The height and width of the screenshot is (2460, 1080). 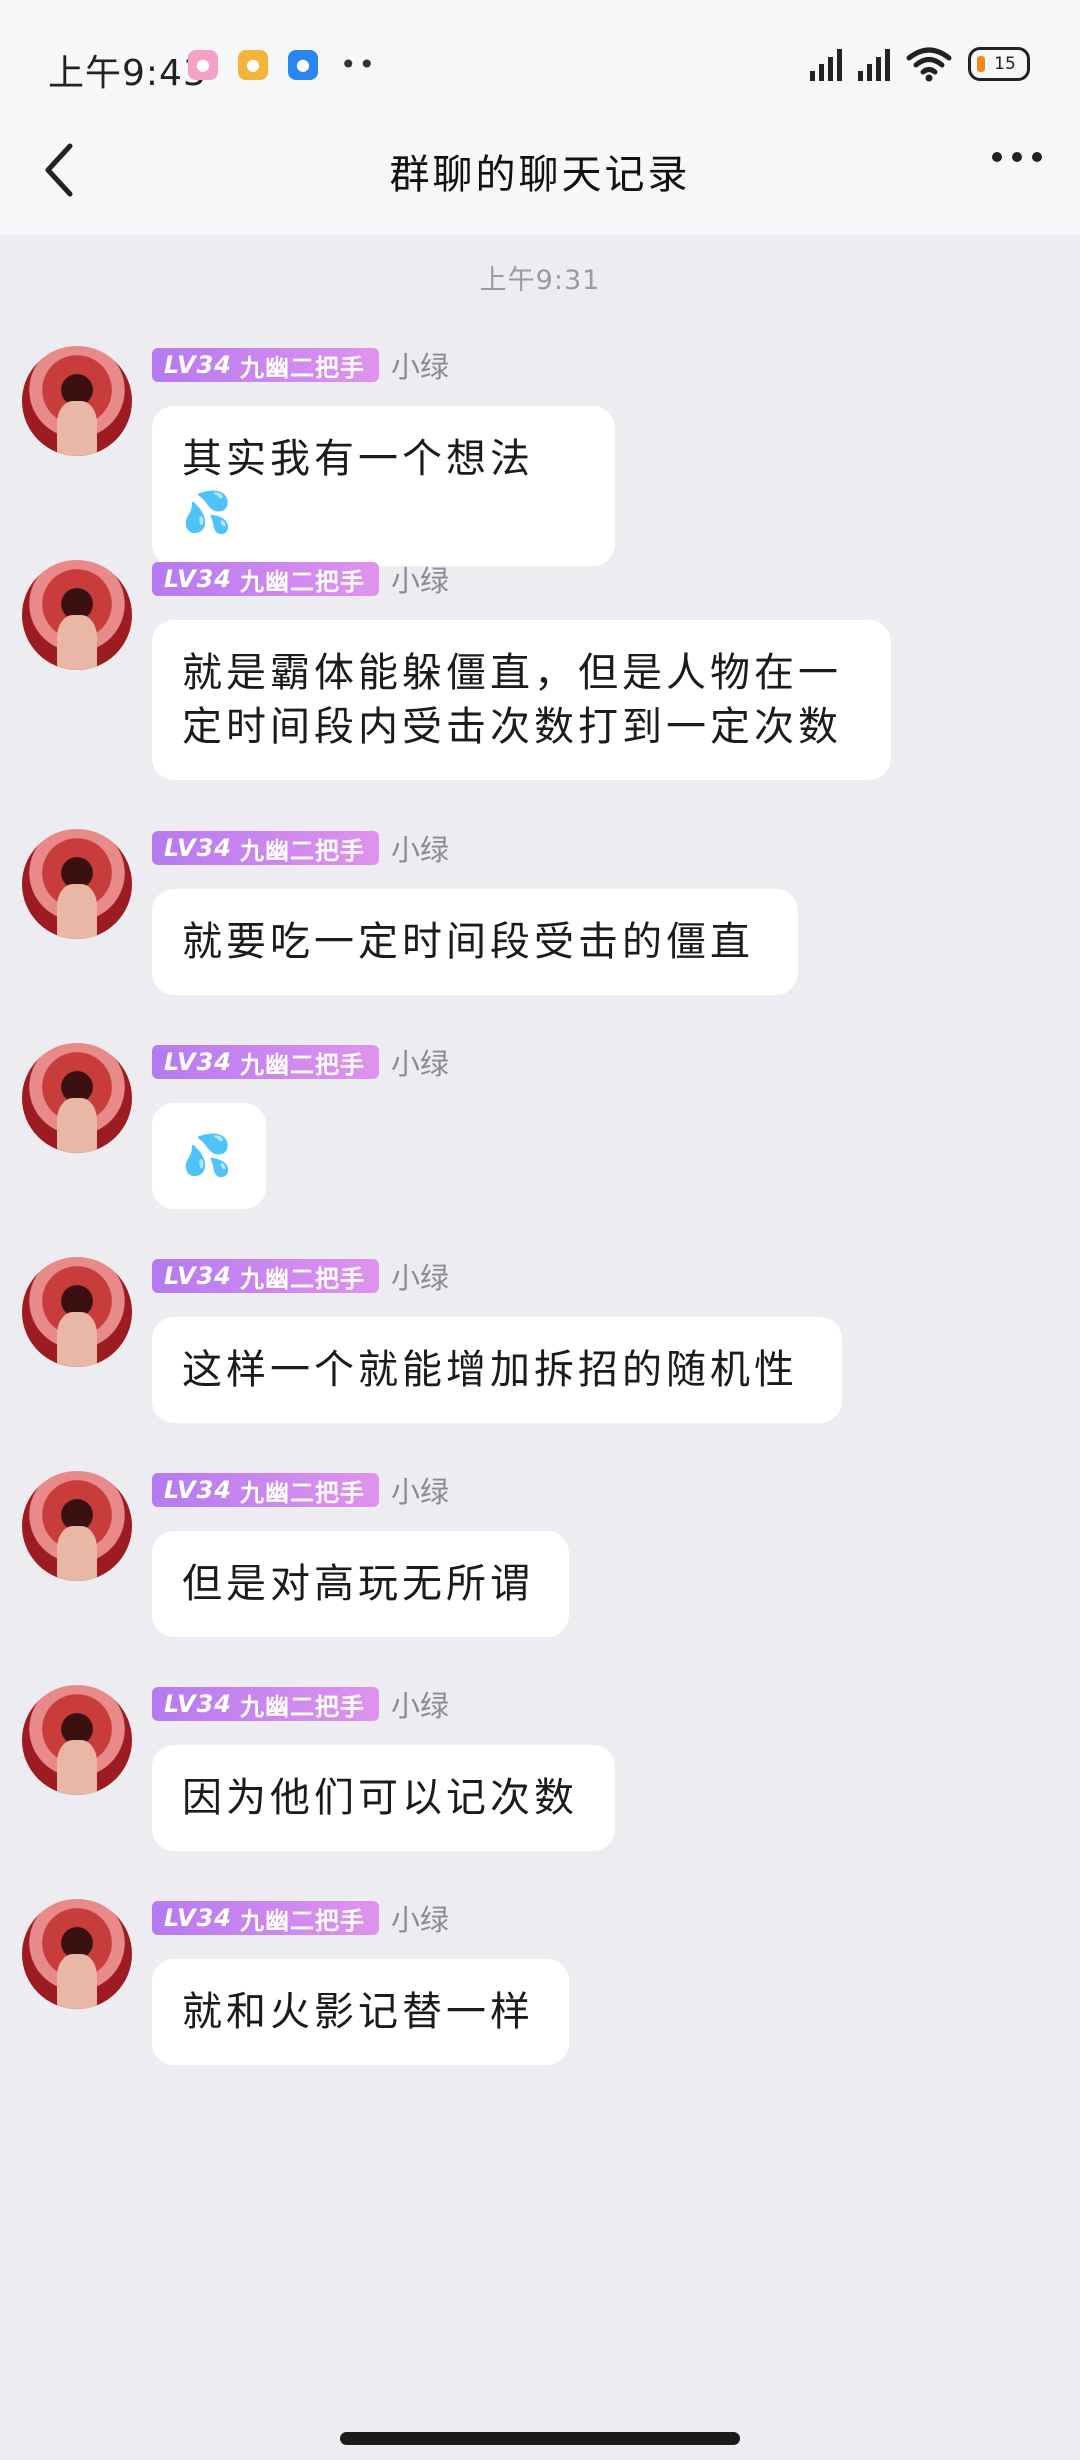 I want to click on battery-icon: 15, so click(x=999, y=64).